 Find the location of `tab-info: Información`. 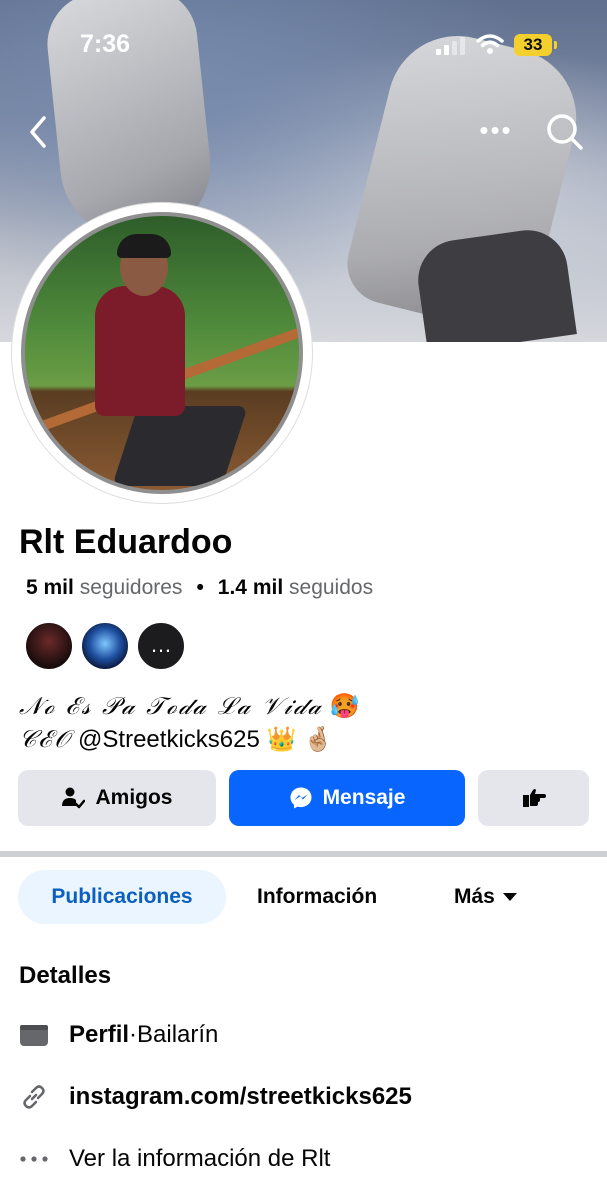

tab-info: Información is located at coordinates (317, 897).